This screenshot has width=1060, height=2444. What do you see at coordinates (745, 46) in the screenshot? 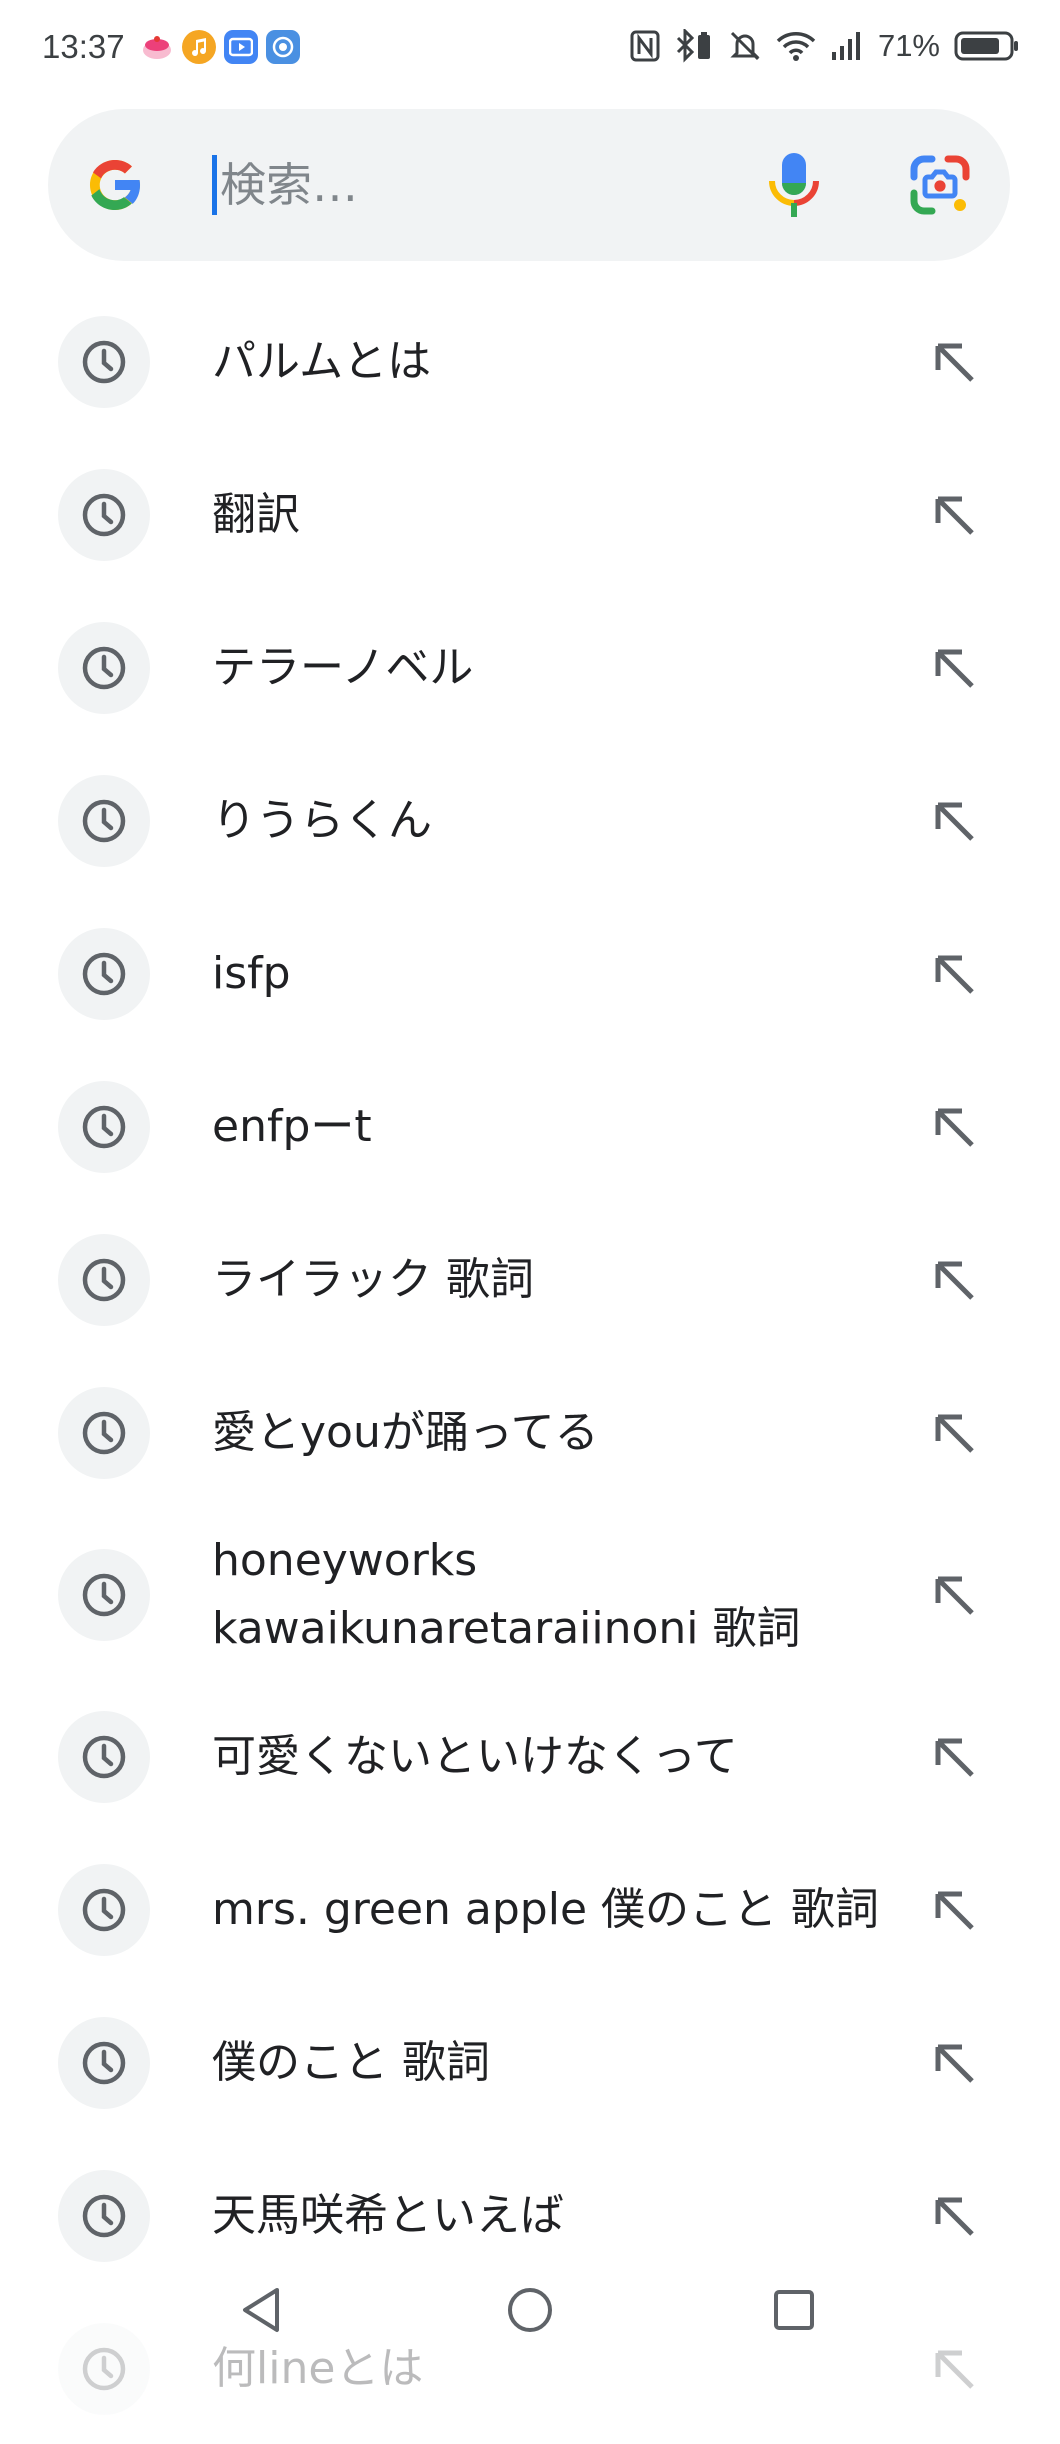
I see `mute-icon` at bounding box center [745, 46].